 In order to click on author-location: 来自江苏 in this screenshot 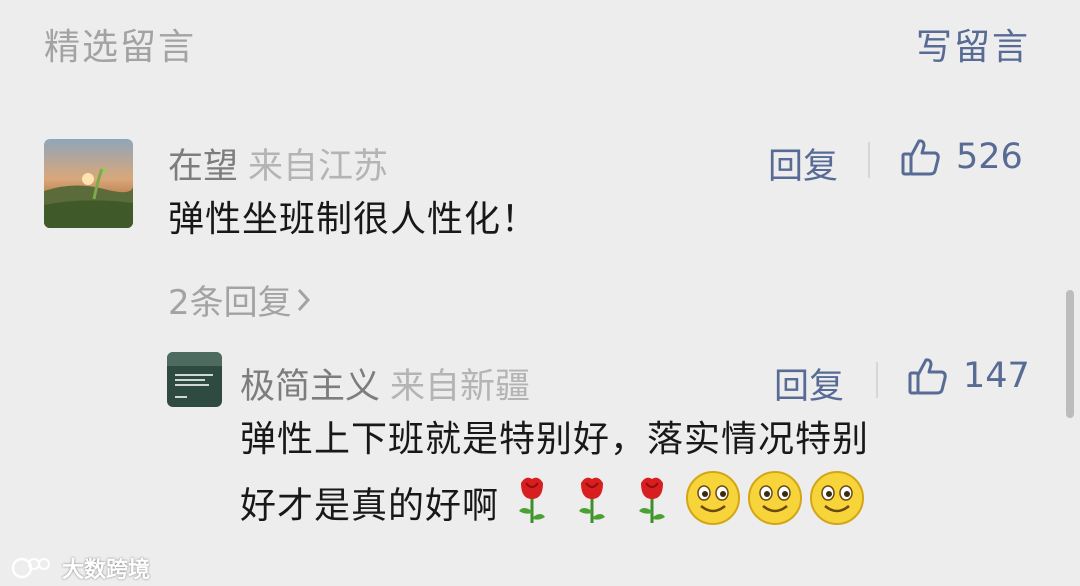, I will do `click(318, 167)`.